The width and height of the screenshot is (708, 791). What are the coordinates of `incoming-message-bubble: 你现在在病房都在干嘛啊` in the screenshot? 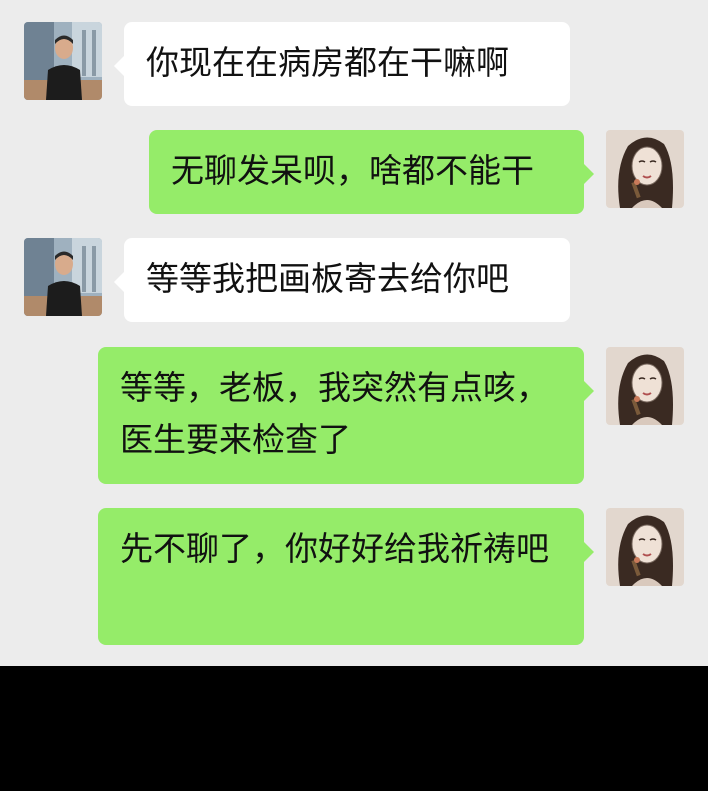 It's located at (342, 64).